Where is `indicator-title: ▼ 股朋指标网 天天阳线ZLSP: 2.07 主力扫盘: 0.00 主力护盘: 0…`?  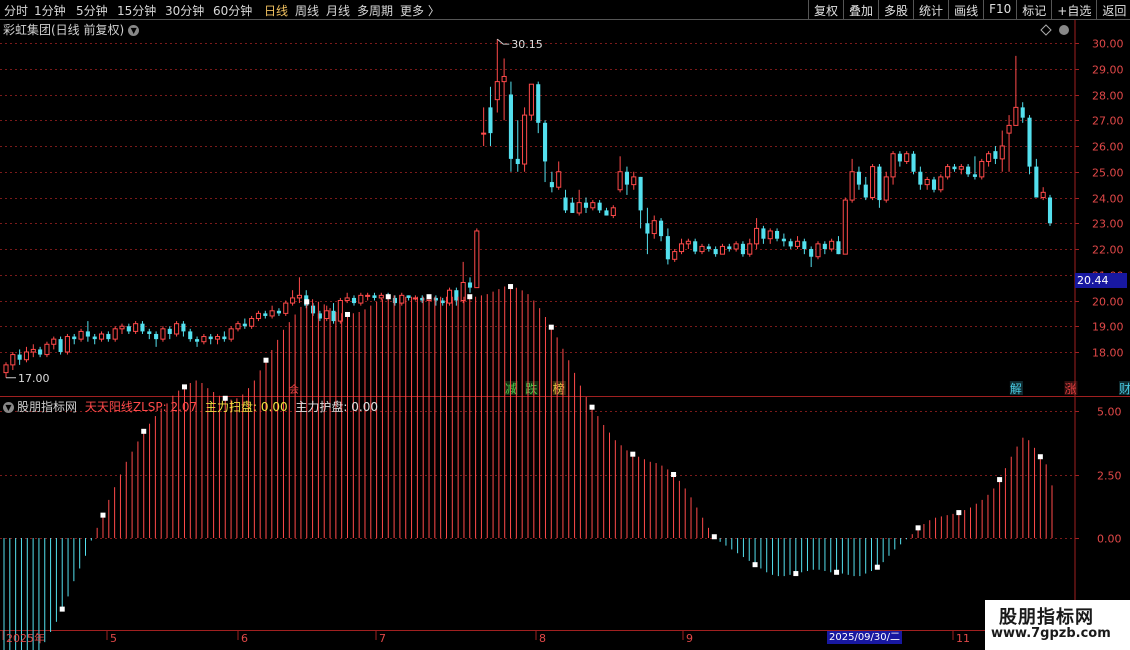 indicator-title: ▼ 股朋指标网 天天阳线ZLSP: 2.07 主力扫盘: 0.00 主力护盘: 0… is located at coordinates (190, 406).